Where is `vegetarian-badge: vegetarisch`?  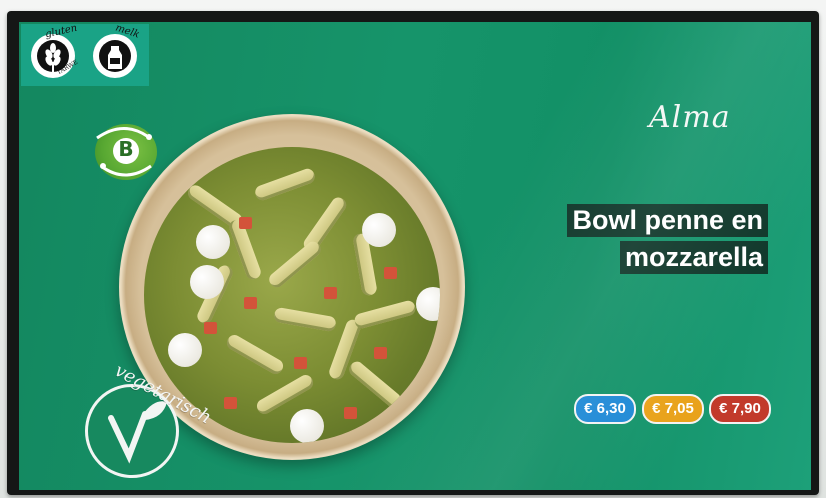 vegetarian-badge: vegetarisch is located at coordinates (148, 421).